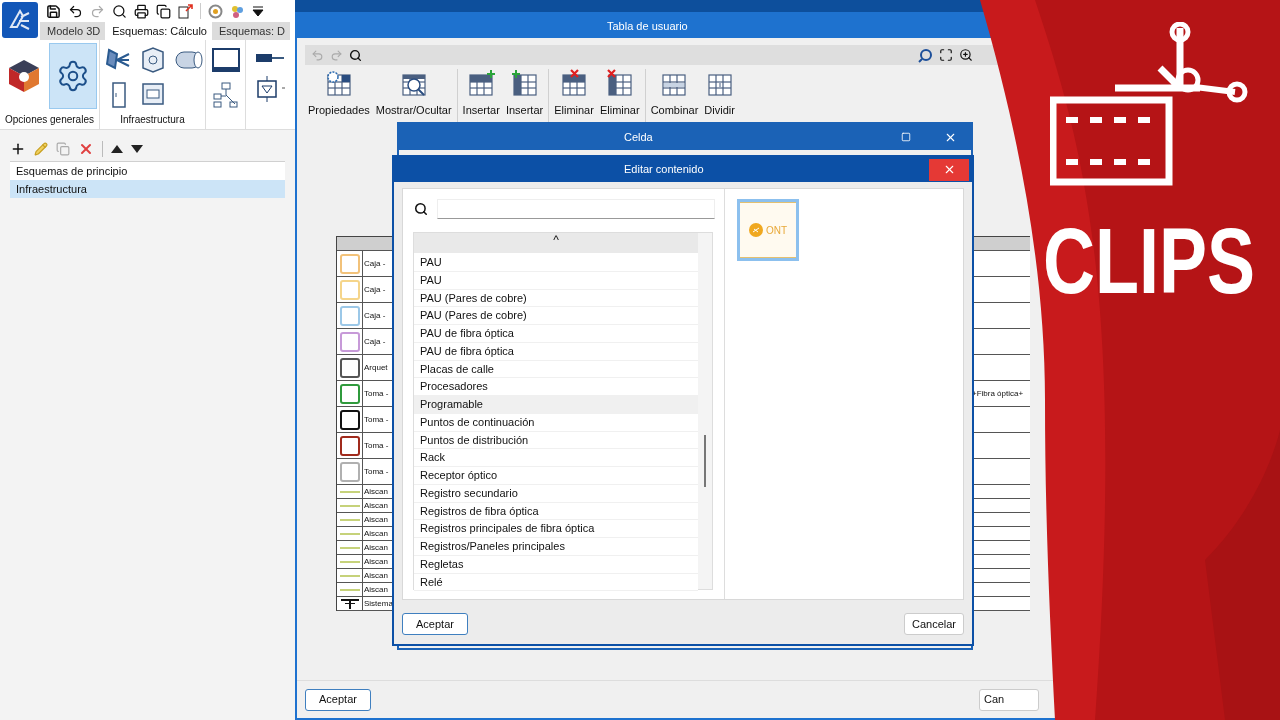 The width and height of the screenshot is (1280, 720). I want to click on cancel-button: Cancelar, so click(933, 624).